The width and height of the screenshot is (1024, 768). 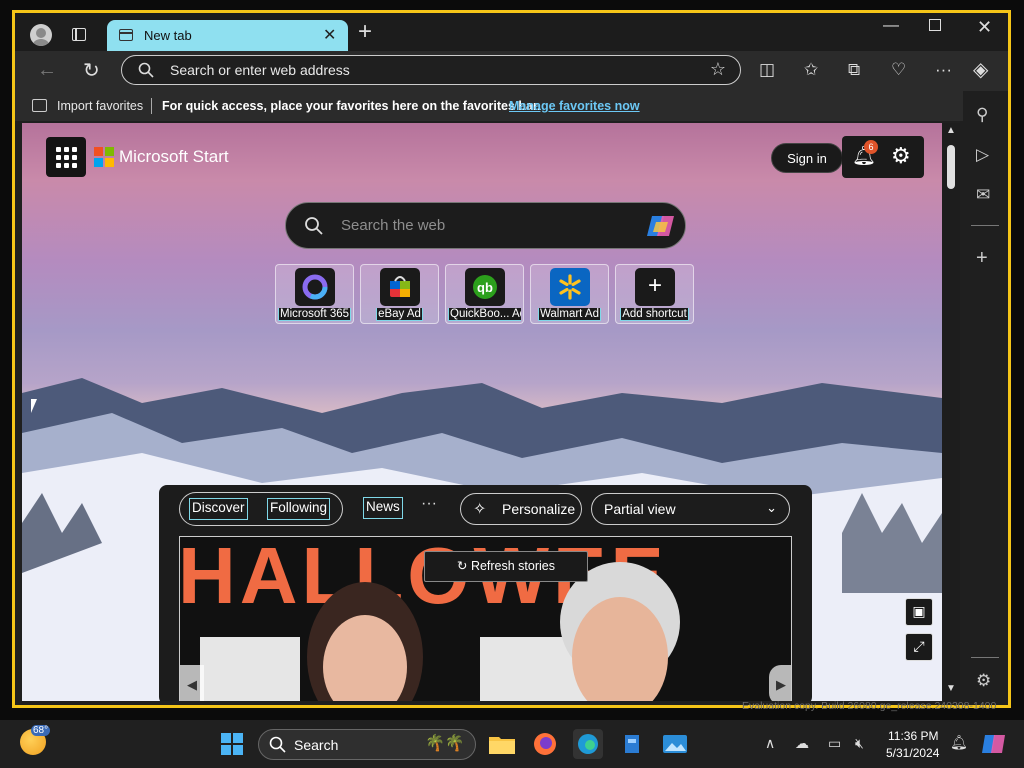 What do you see at coordinates (367, 744) in the screenshot?
I see `taskbar-search-box: Search 🌴🌴` at bounding box center [367, 744].